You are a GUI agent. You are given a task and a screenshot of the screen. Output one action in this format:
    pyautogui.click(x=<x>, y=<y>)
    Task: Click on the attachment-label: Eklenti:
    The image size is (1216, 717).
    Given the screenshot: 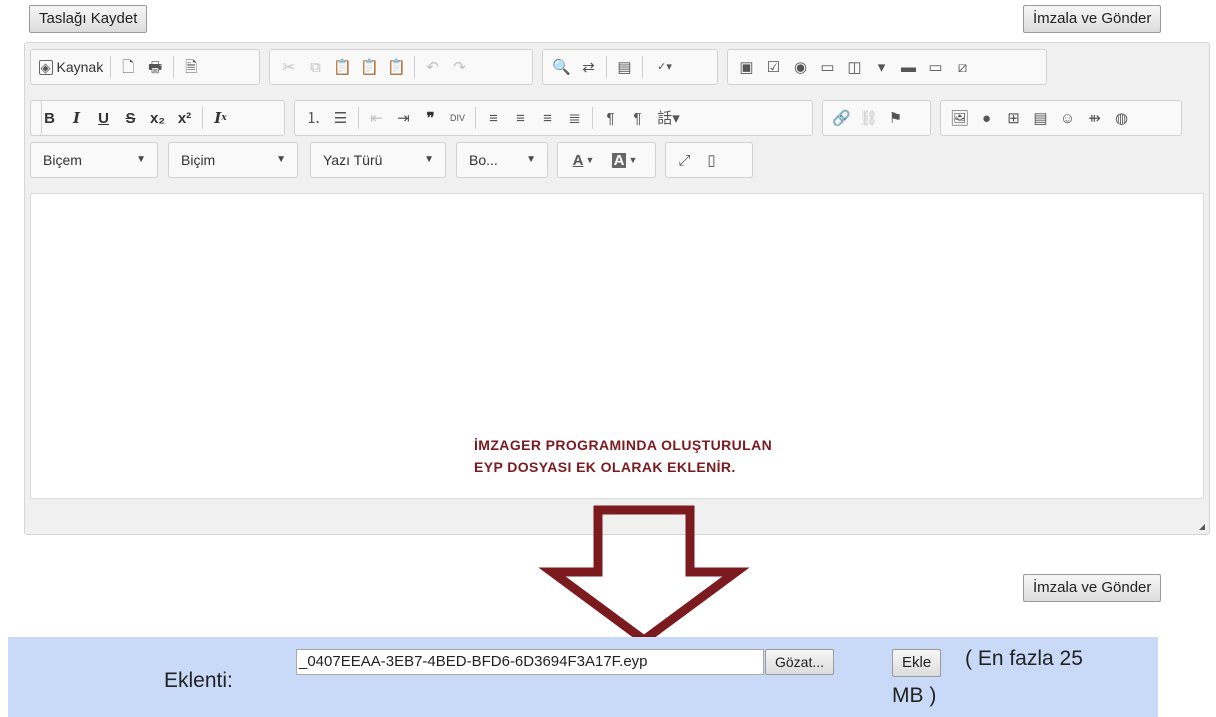 What is the action you would take?
    pyautogui.click(x=198, y=680)
    